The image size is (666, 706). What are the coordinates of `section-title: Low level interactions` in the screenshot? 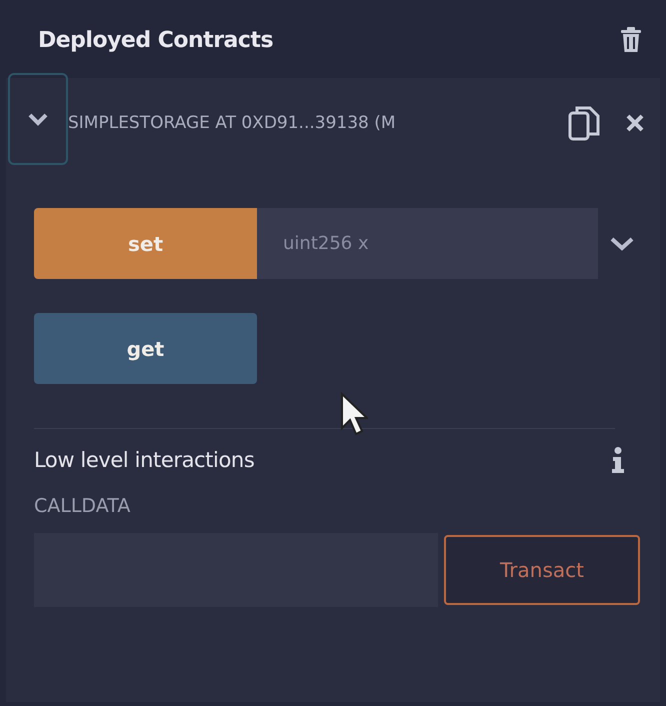 It's located at (144, 460).